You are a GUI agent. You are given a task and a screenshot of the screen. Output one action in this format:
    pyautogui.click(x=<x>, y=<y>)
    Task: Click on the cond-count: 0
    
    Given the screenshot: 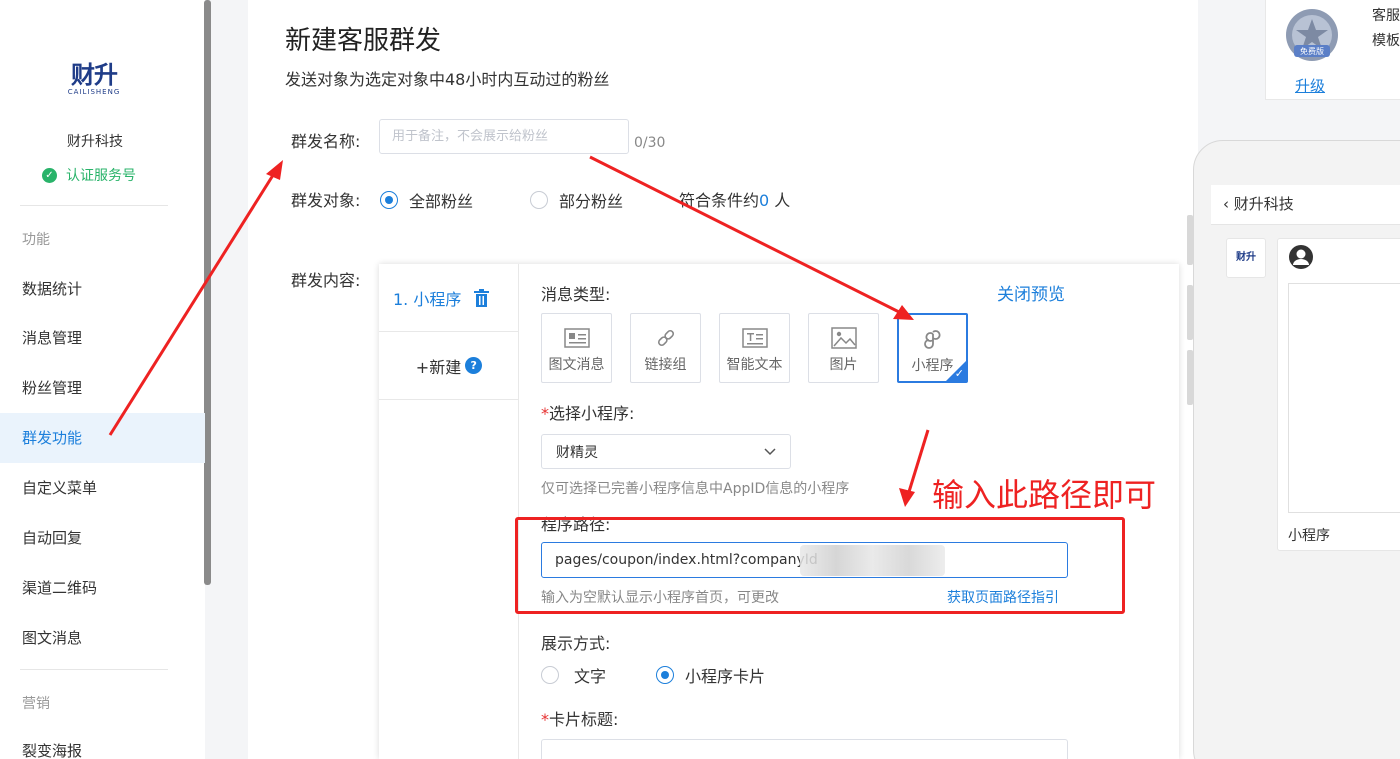 What is the action you would take?
    pyautogui.click(x=764, y=200)
    